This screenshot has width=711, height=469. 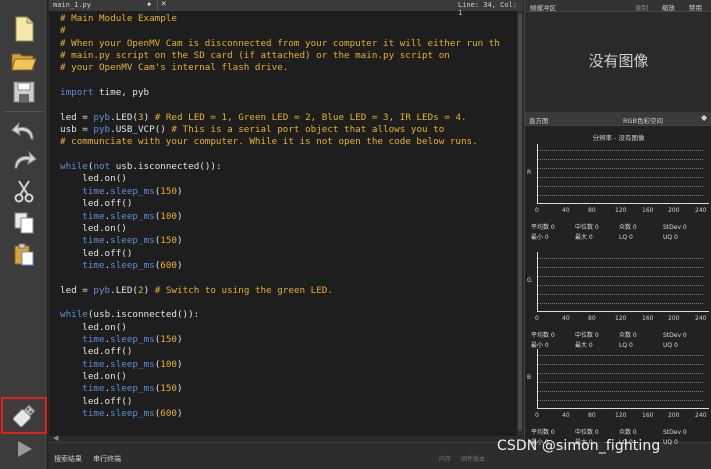 I want to click on stat-value: 众数 0, so click(x=628, y=335).